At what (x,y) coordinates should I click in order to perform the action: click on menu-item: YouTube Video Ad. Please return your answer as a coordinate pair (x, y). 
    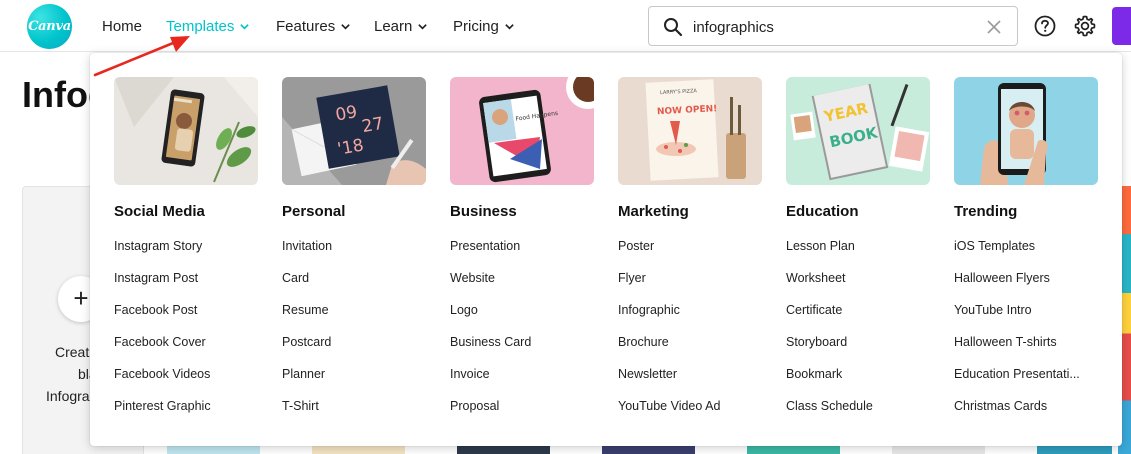
    Looking at the image, I should click on (690, 415).